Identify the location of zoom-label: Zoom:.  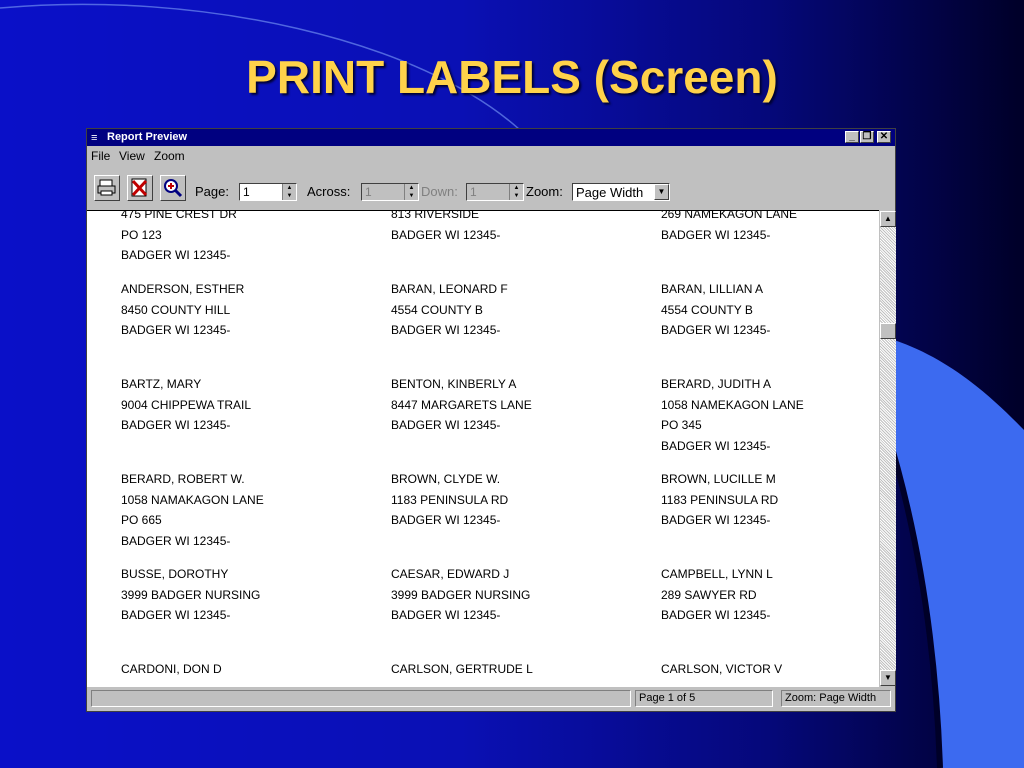
(544, 191).